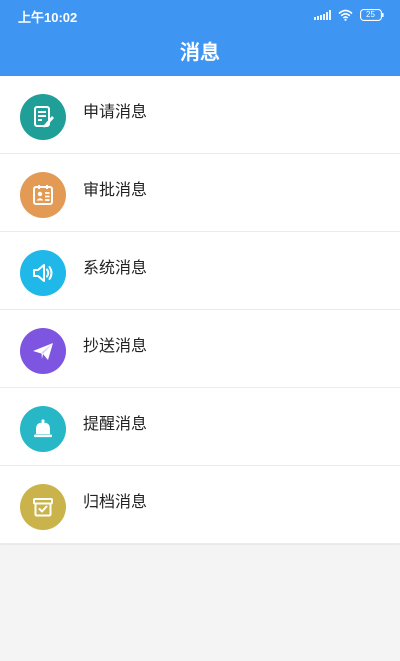 The image size is (400, 661). I want to click on signal-icon, so click(322, 15).